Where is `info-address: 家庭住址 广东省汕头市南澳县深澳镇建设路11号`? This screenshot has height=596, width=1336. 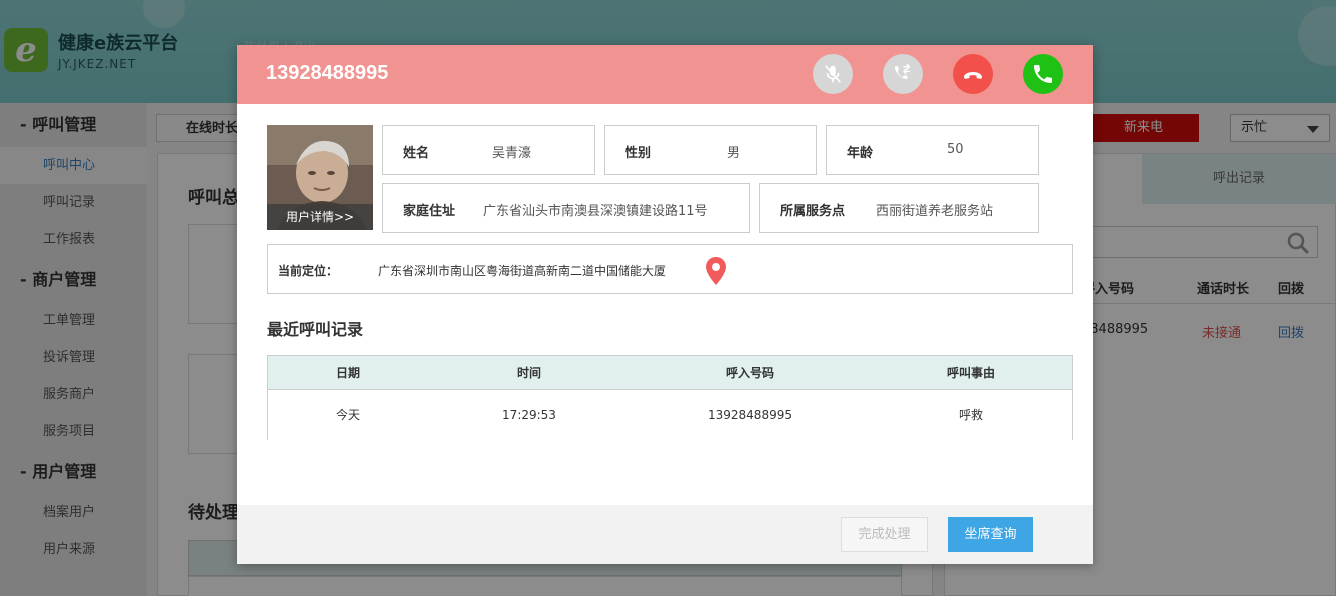
info-address: 家庭住址 广东省汕头市南澳县深澳镇建设路11号 is located at coordinates (566, 208).